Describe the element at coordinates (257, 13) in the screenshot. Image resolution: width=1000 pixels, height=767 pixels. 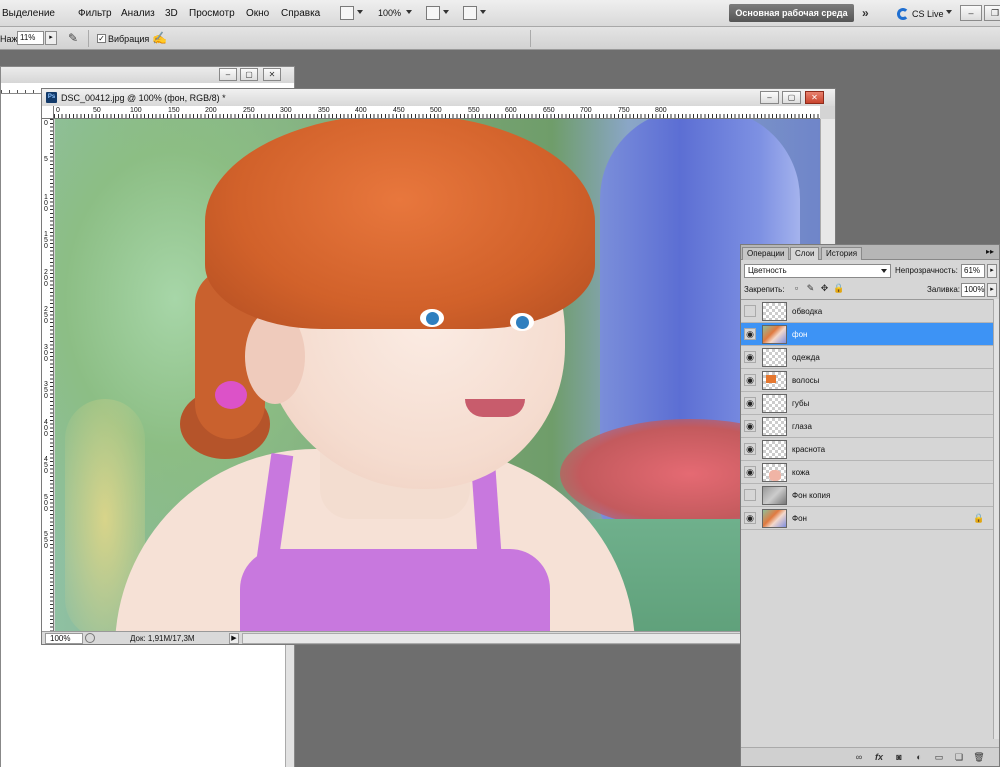
I see `menu-window: Окно` at that location.